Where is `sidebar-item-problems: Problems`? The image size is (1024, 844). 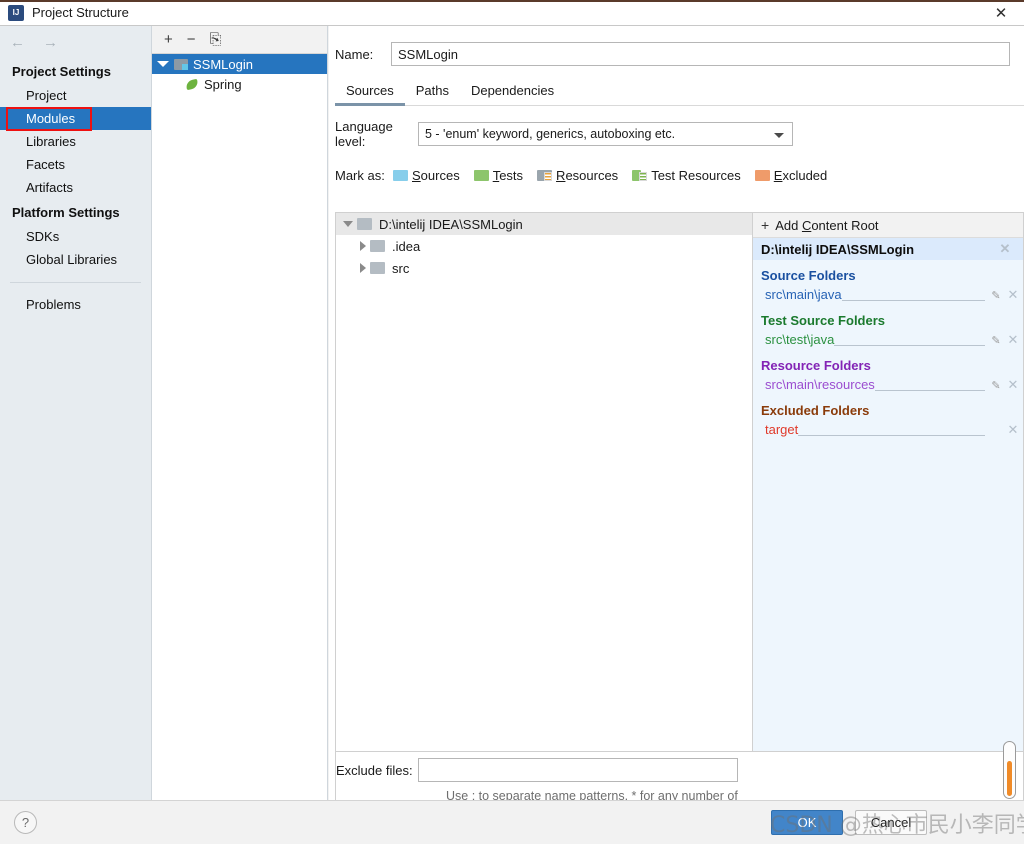
sidebar-item-problems: Problems is located at coordinates (75, 304).